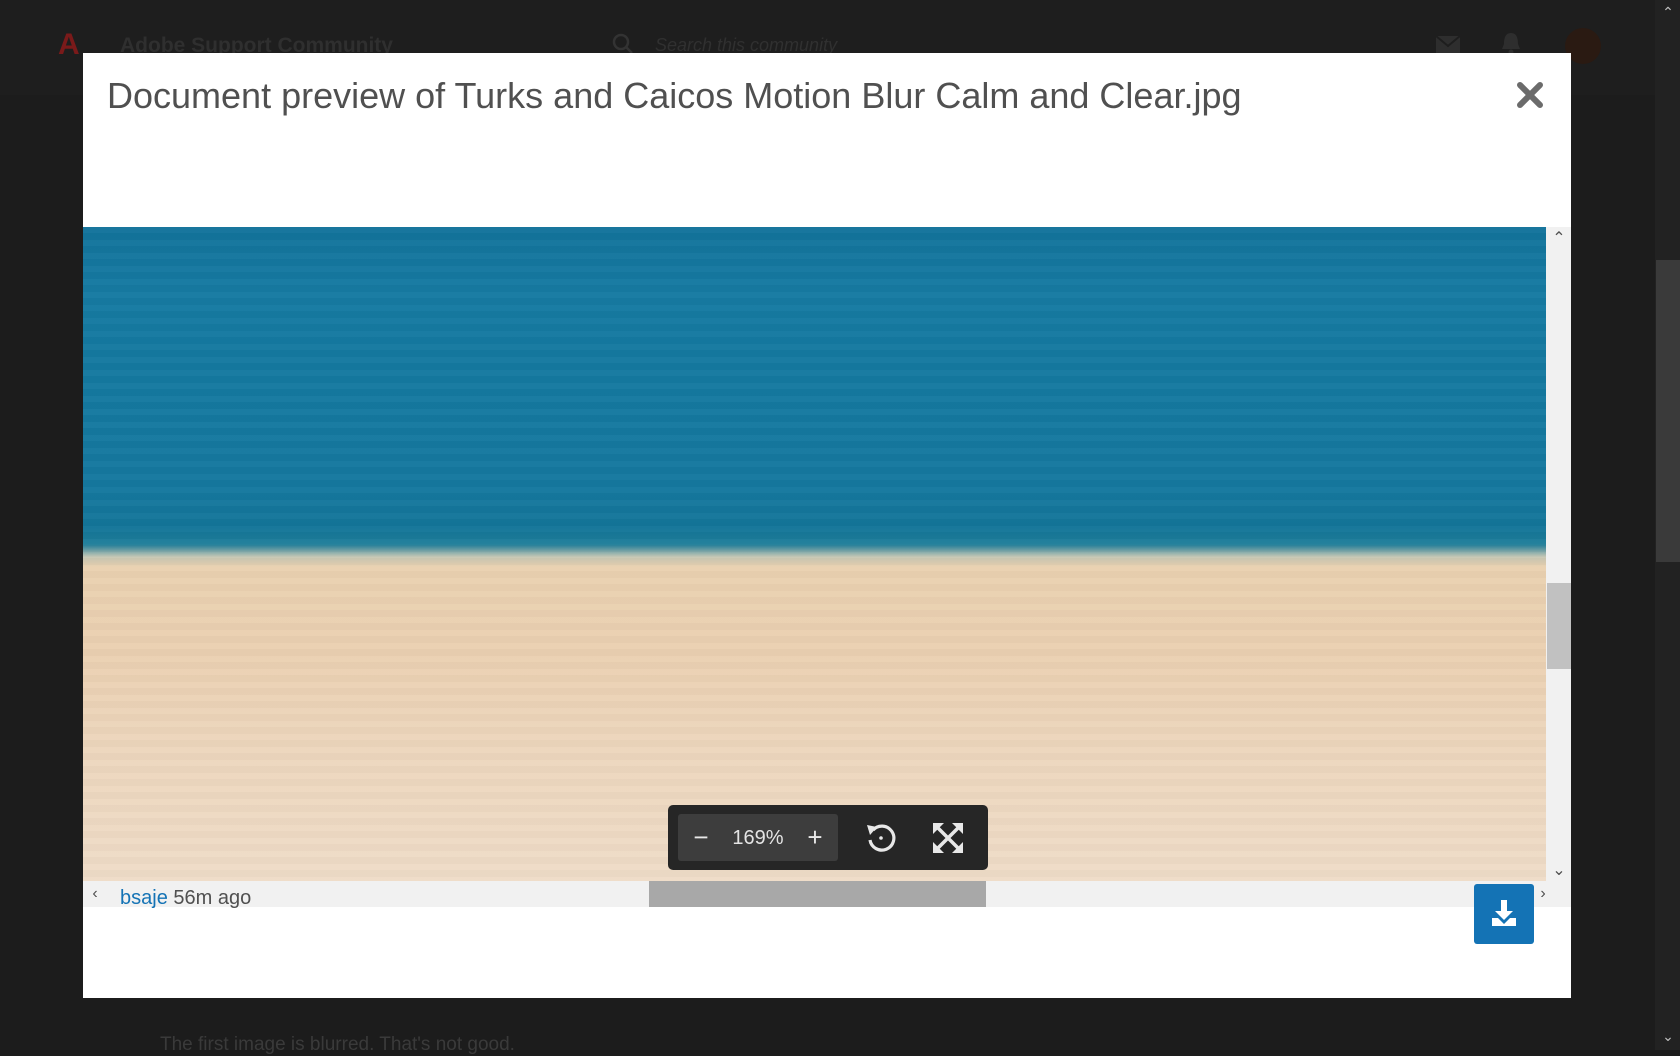 The height and width of the screenshot is (1056, 1680). What do you see at coordinates (701, 837) in the screenshot?
I see `zoom-out-button: −` at bounding box center [701, 837].